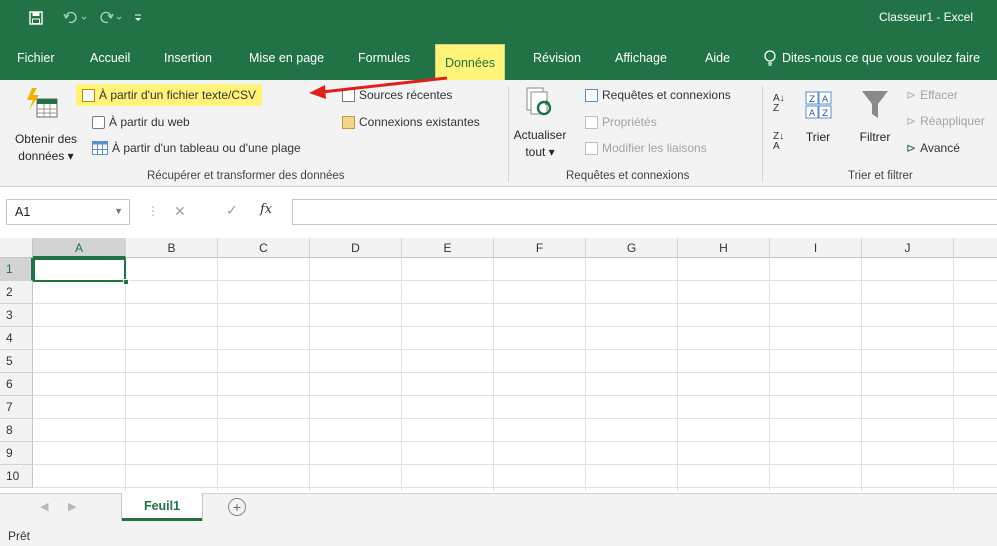 The width and height of the screenshot is (997, 546). What do you see at coordinates (641, 58) in the screenshot?
I see `tab-affichage: Affichage` at bounding box center [641, 58].